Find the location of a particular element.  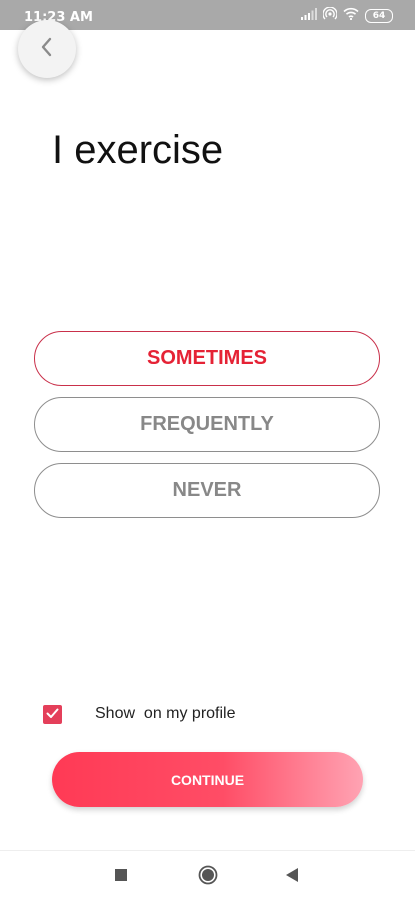

option-frequently: FREQUENTLY is located at coordinates (207, 424).